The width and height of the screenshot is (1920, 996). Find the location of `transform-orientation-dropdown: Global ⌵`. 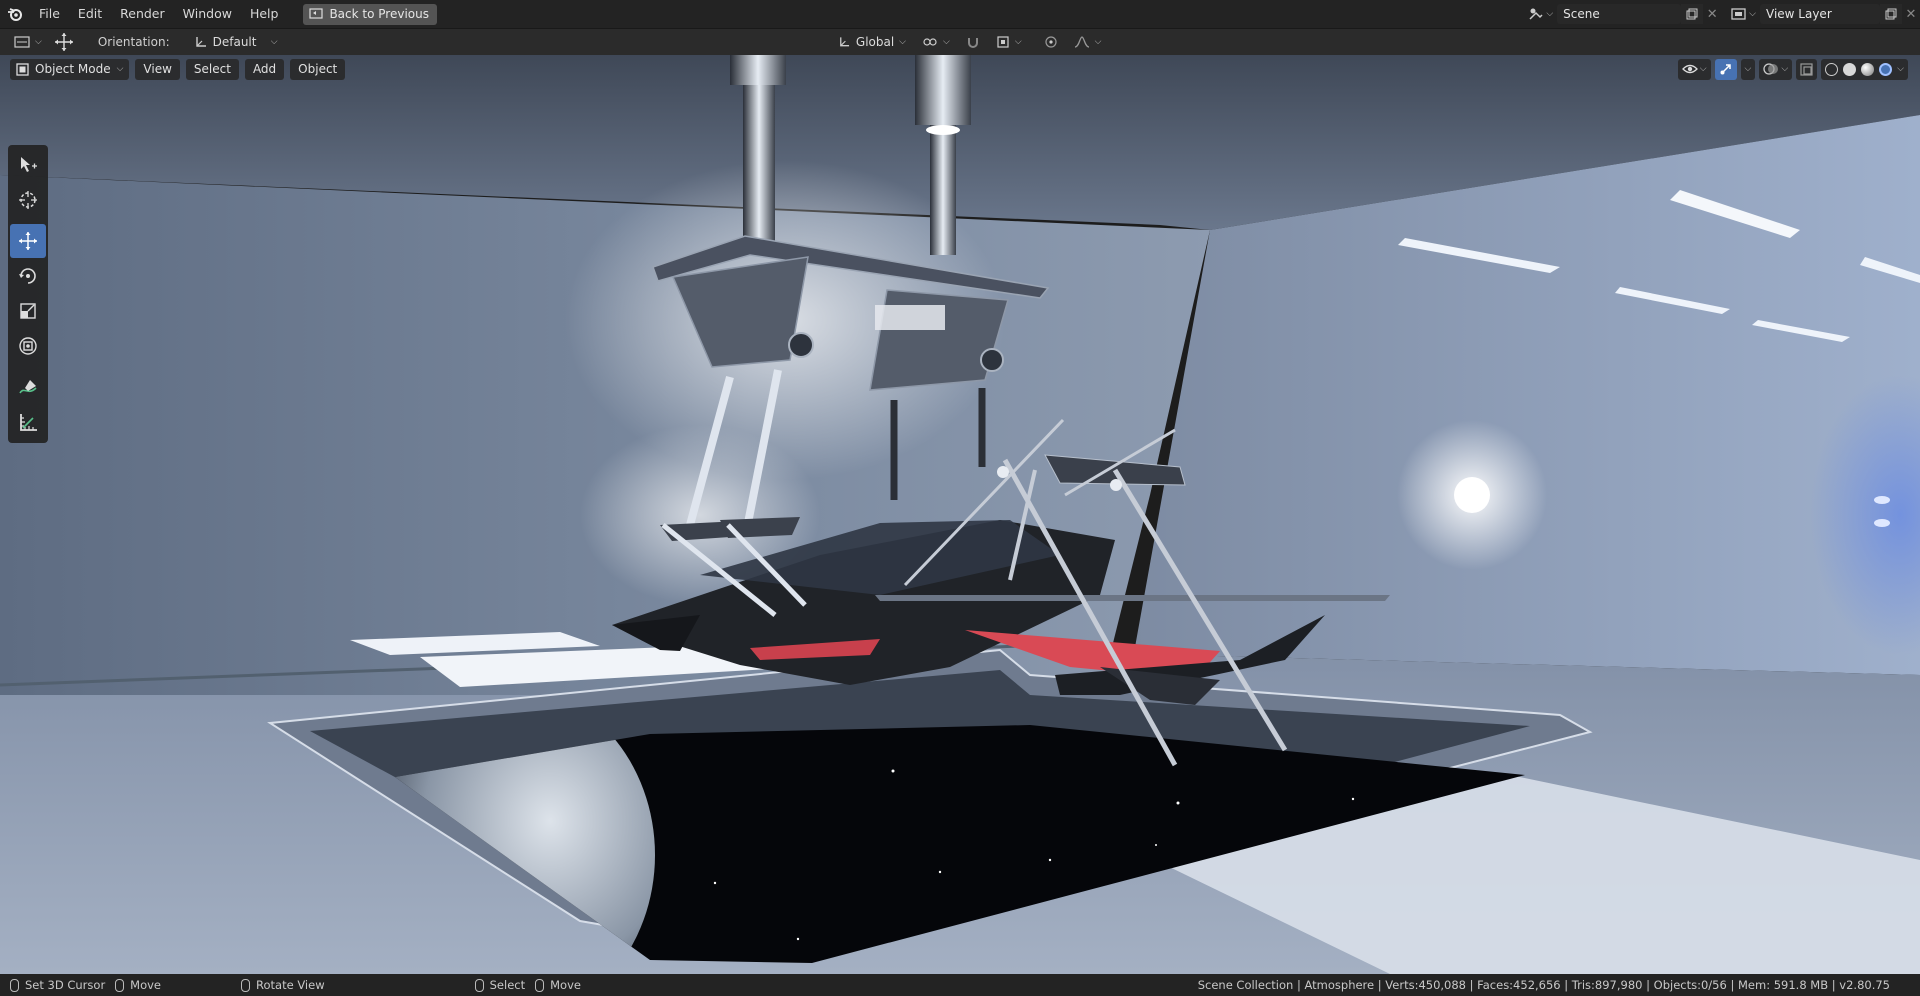

transform-orientation-dropdown: Global ⌵ is located at coordinates (872, 42).